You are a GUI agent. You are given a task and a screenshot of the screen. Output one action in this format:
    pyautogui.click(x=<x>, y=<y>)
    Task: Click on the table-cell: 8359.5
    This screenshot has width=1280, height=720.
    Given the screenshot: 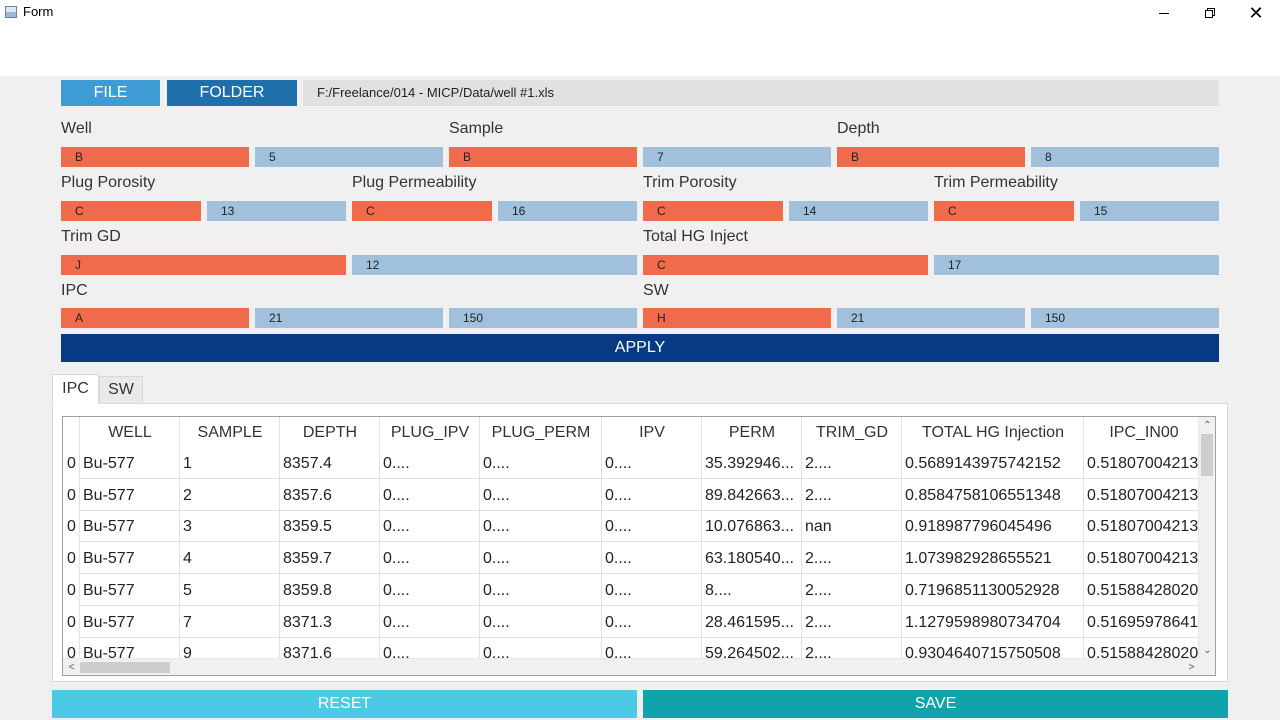 What is the action you would take?
    pyautogui.click(x=330, y=527)
    